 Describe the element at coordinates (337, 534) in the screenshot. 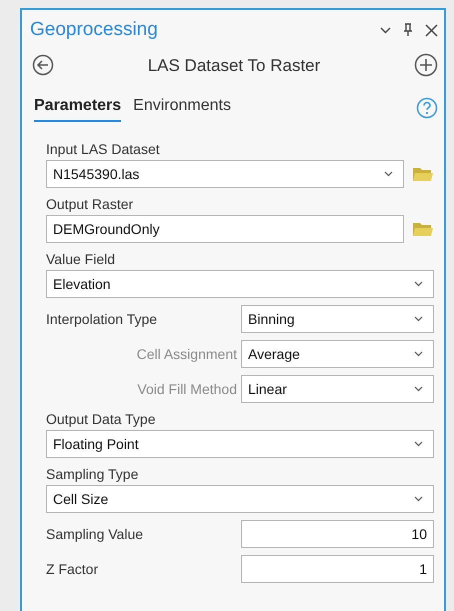

I see `number-field: 10` at that location.